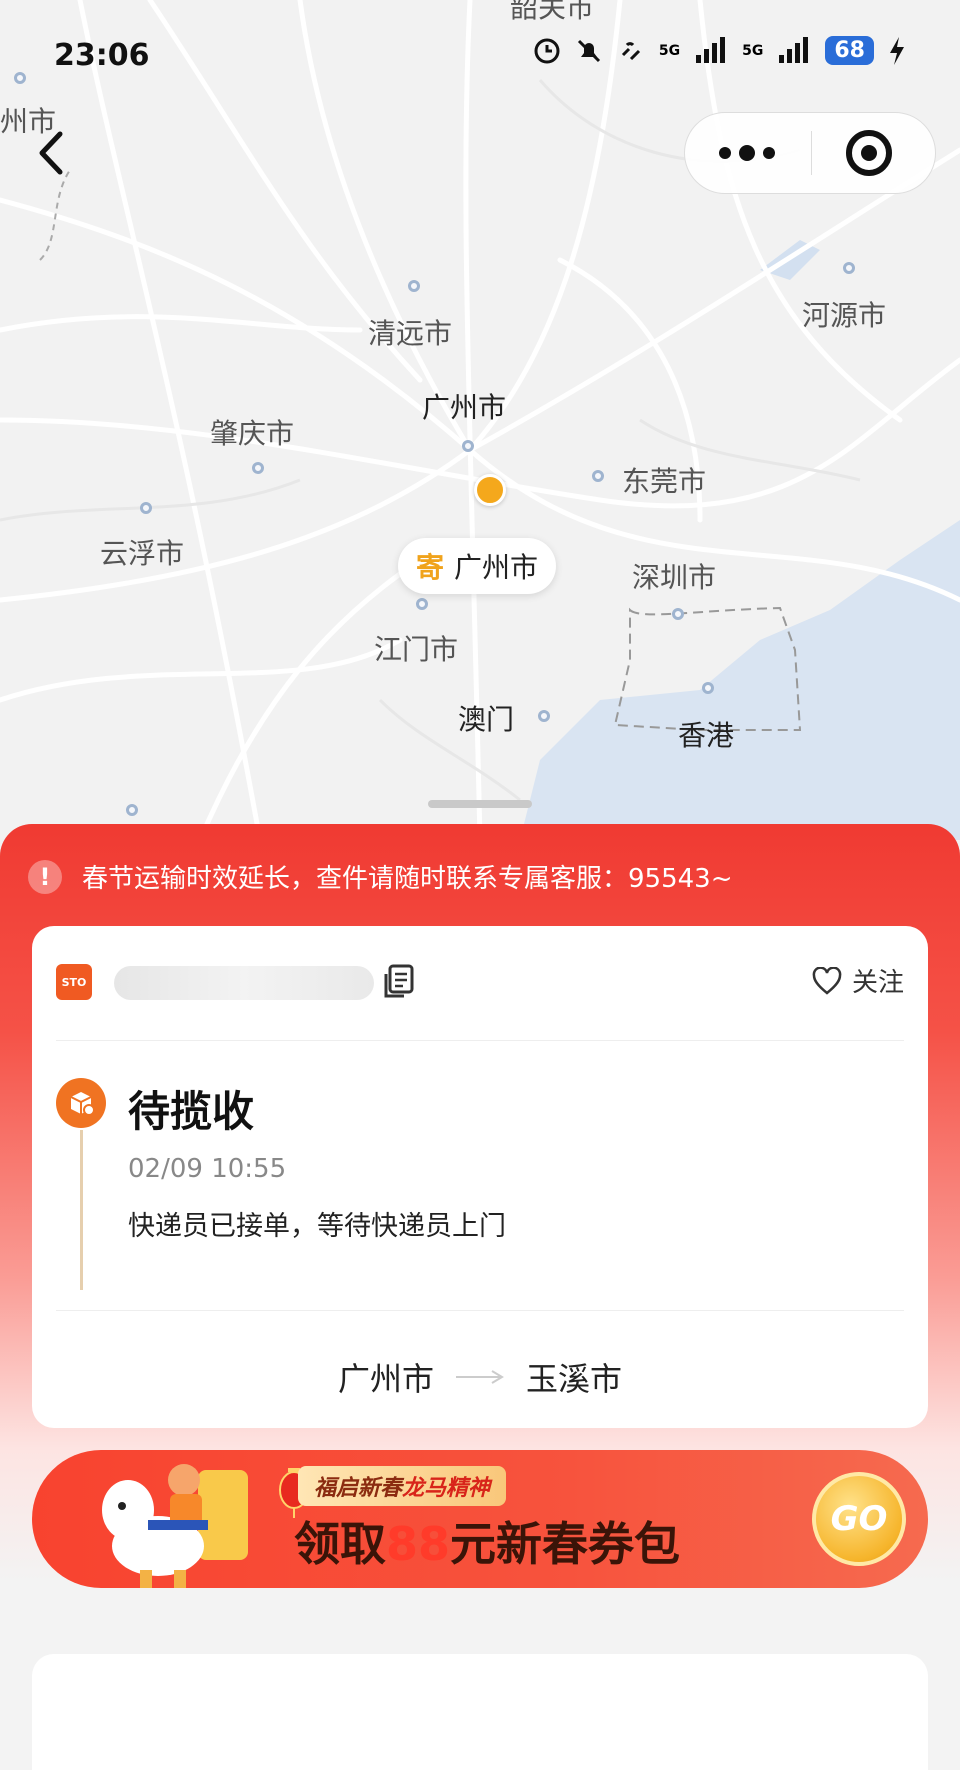 The image size is (960, 1770). I want to click on capsule-divider, so click(811, 153).